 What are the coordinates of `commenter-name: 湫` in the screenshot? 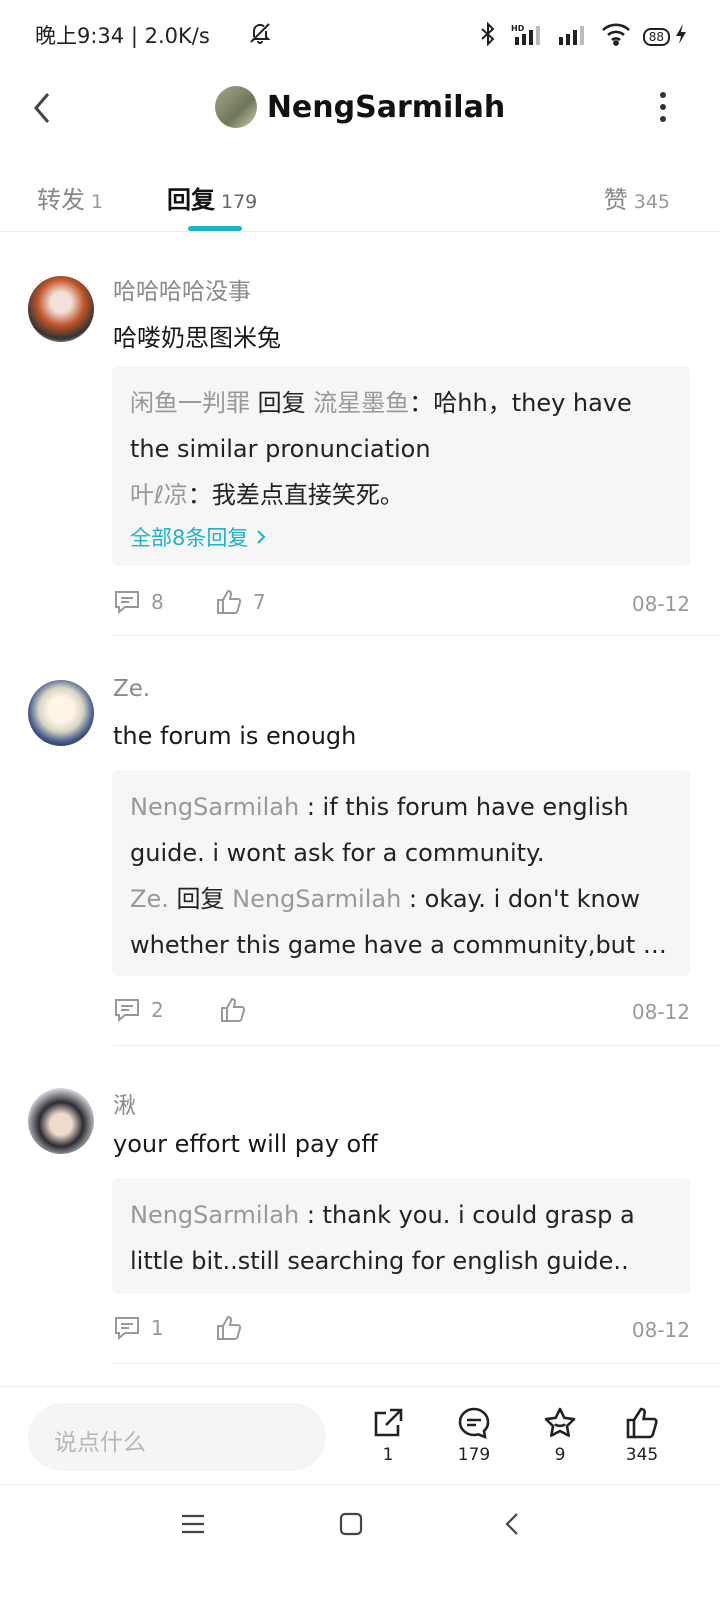 It's located at (124, 1103).